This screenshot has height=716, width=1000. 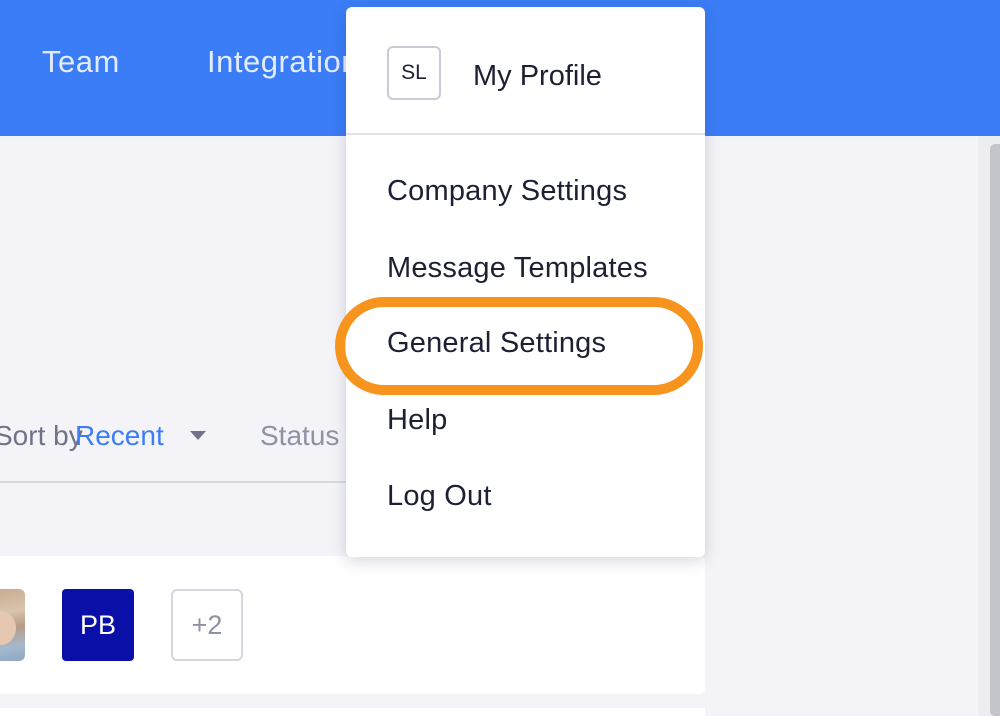 What do you see at coordinates (496, 343) in the screenshot?
I see `menu-item-general-settings: General Settings` at bounding box center [496, 343].